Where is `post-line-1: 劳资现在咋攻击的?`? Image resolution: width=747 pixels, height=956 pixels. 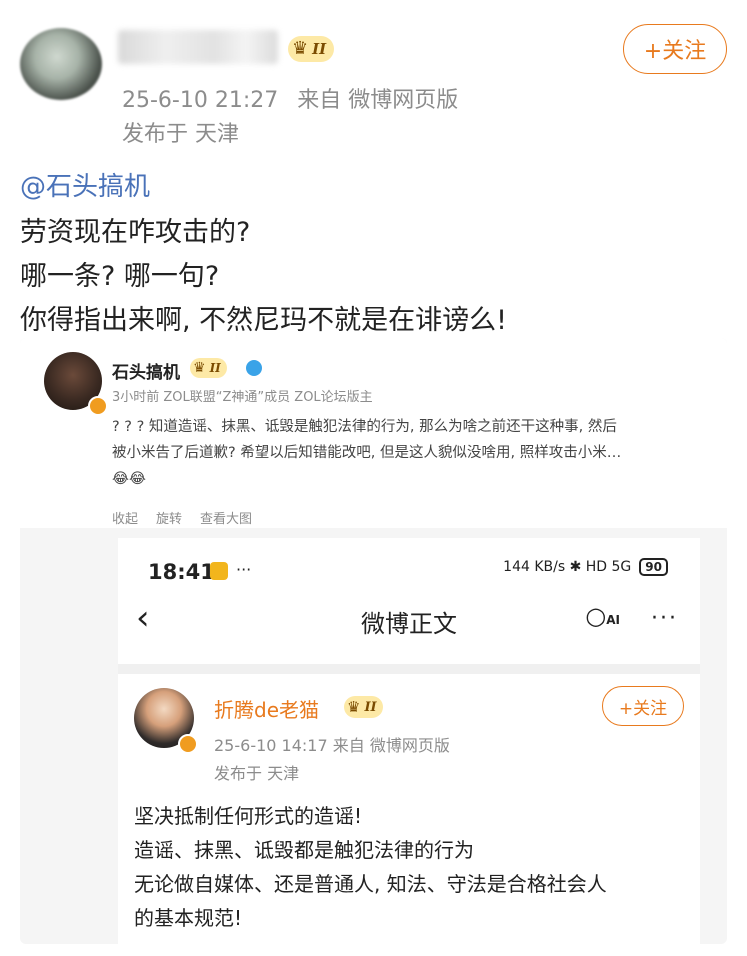 post-line-1: 劳资现在咋攻击的? is located at coordinates (135, 232).